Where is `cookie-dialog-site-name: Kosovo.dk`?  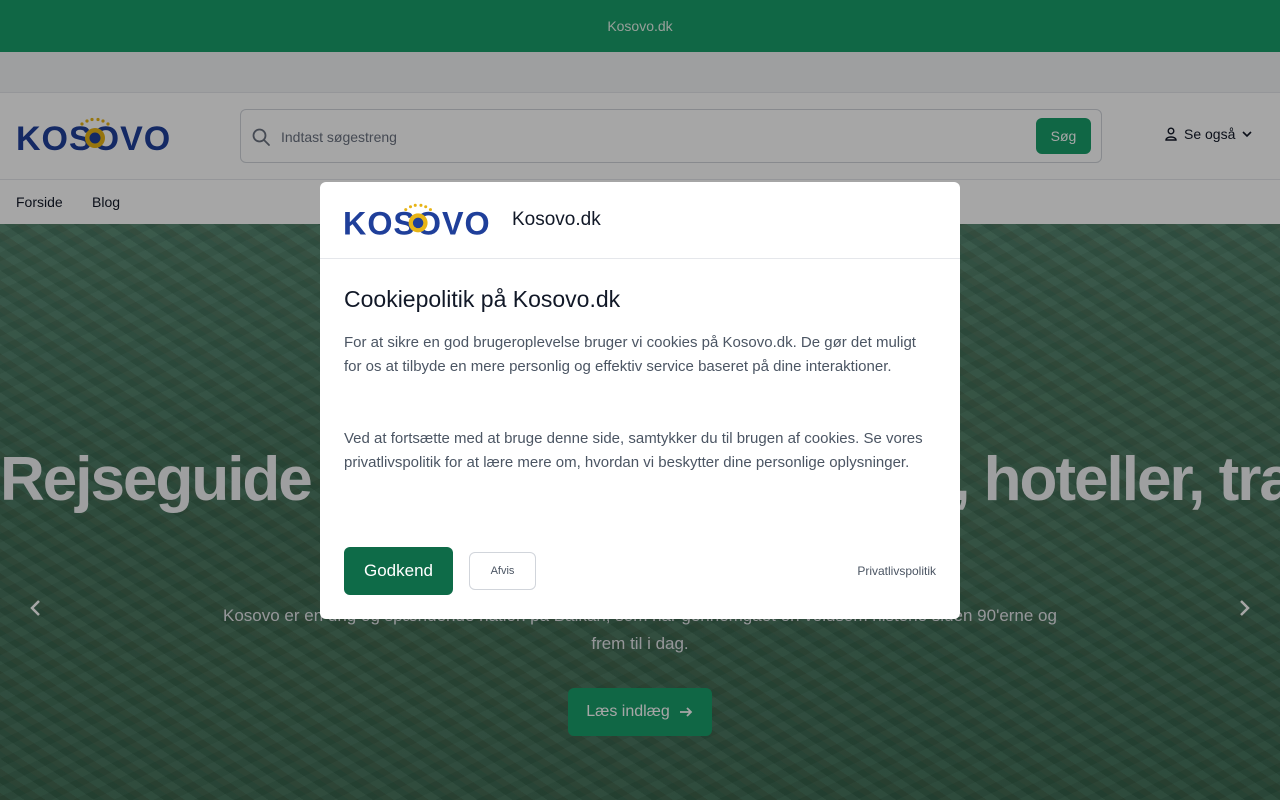 cookie-dialog-site-name: Kosovo.dk is located at coordinates (556, 219).